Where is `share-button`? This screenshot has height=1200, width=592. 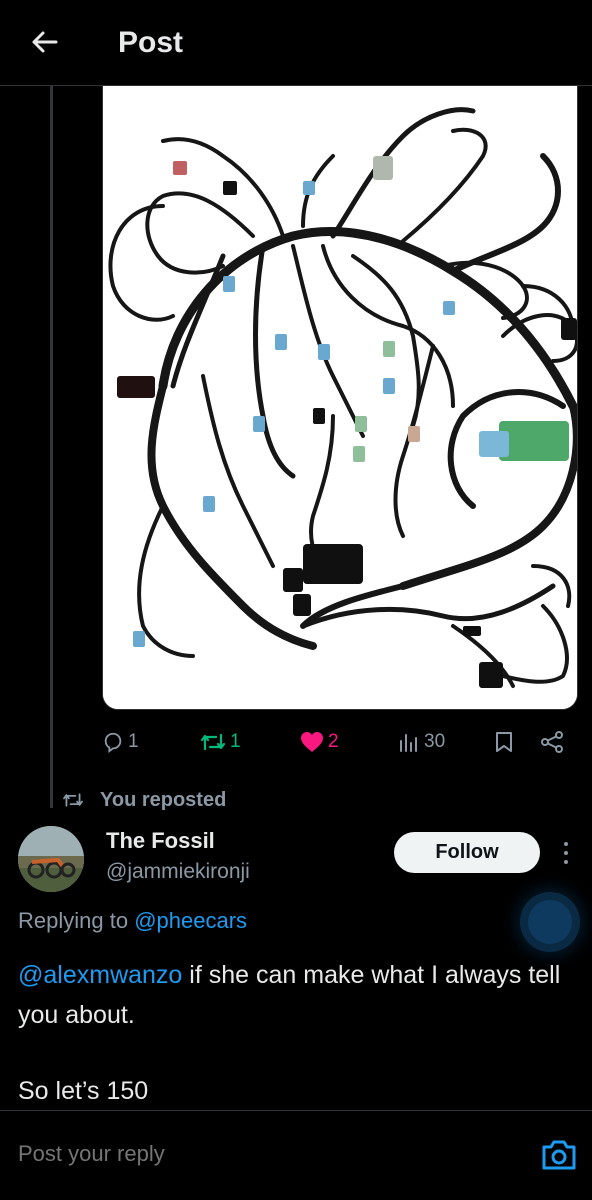 share-button is located at coordinates (552, 742).